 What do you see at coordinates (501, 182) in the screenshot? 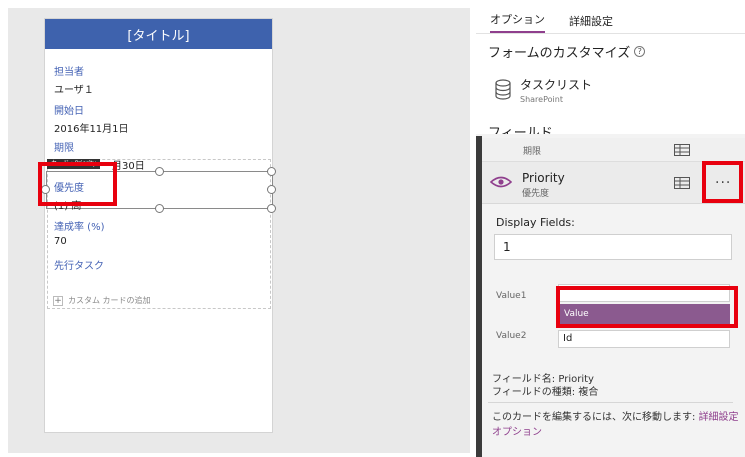
I see `eye-icon` at bounding box center [501, 182].